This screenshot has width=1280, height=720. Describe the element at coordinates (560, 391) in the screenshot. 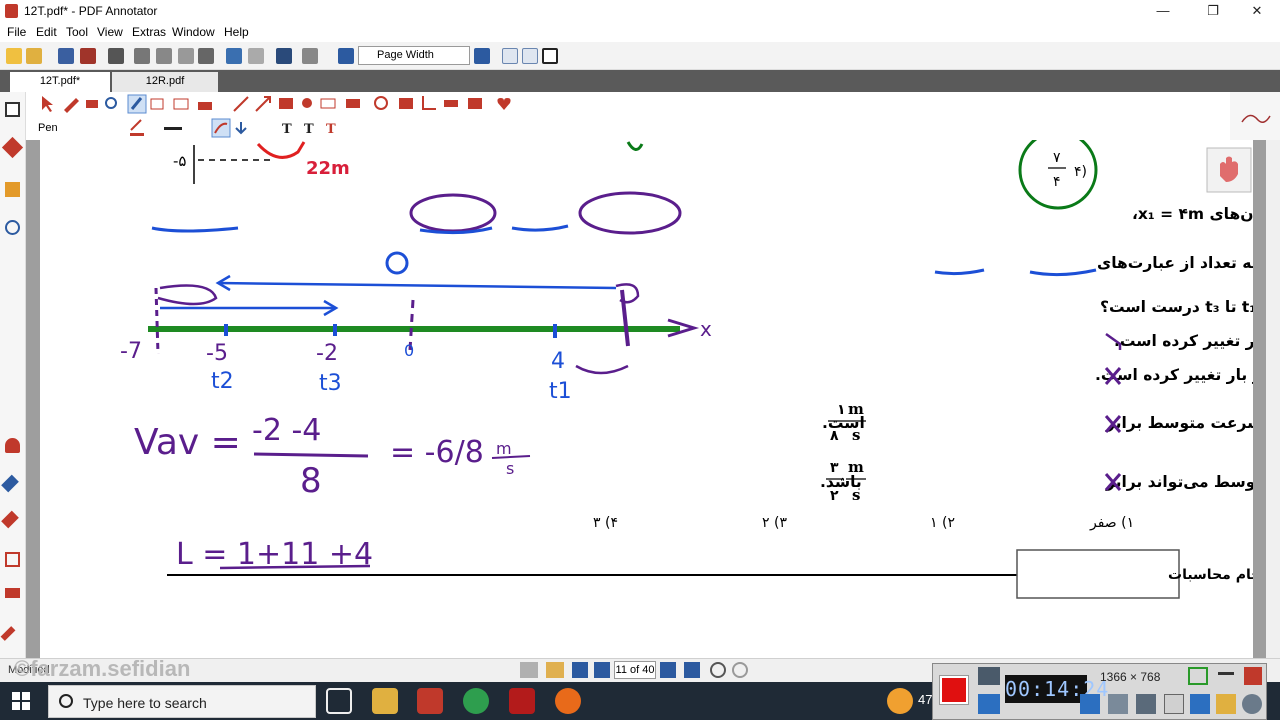

I see `hw-t1: t1` at that location.